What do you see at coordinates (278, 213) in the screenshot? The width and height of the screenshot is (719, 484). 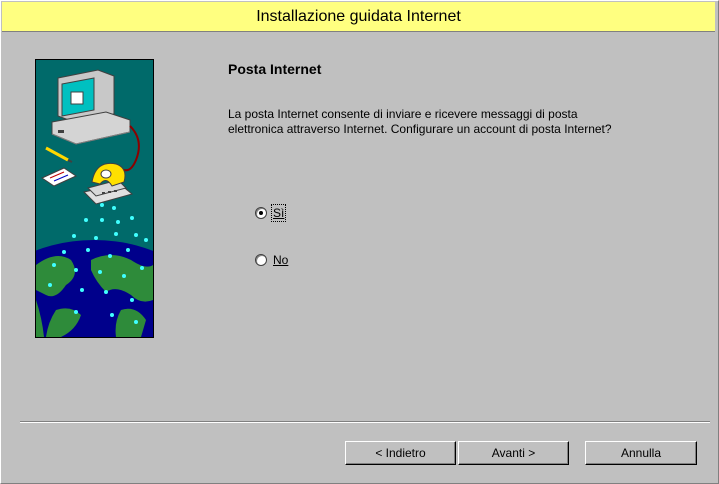 I see `option-yes-label: Sì` at bounding box center [278, 213].